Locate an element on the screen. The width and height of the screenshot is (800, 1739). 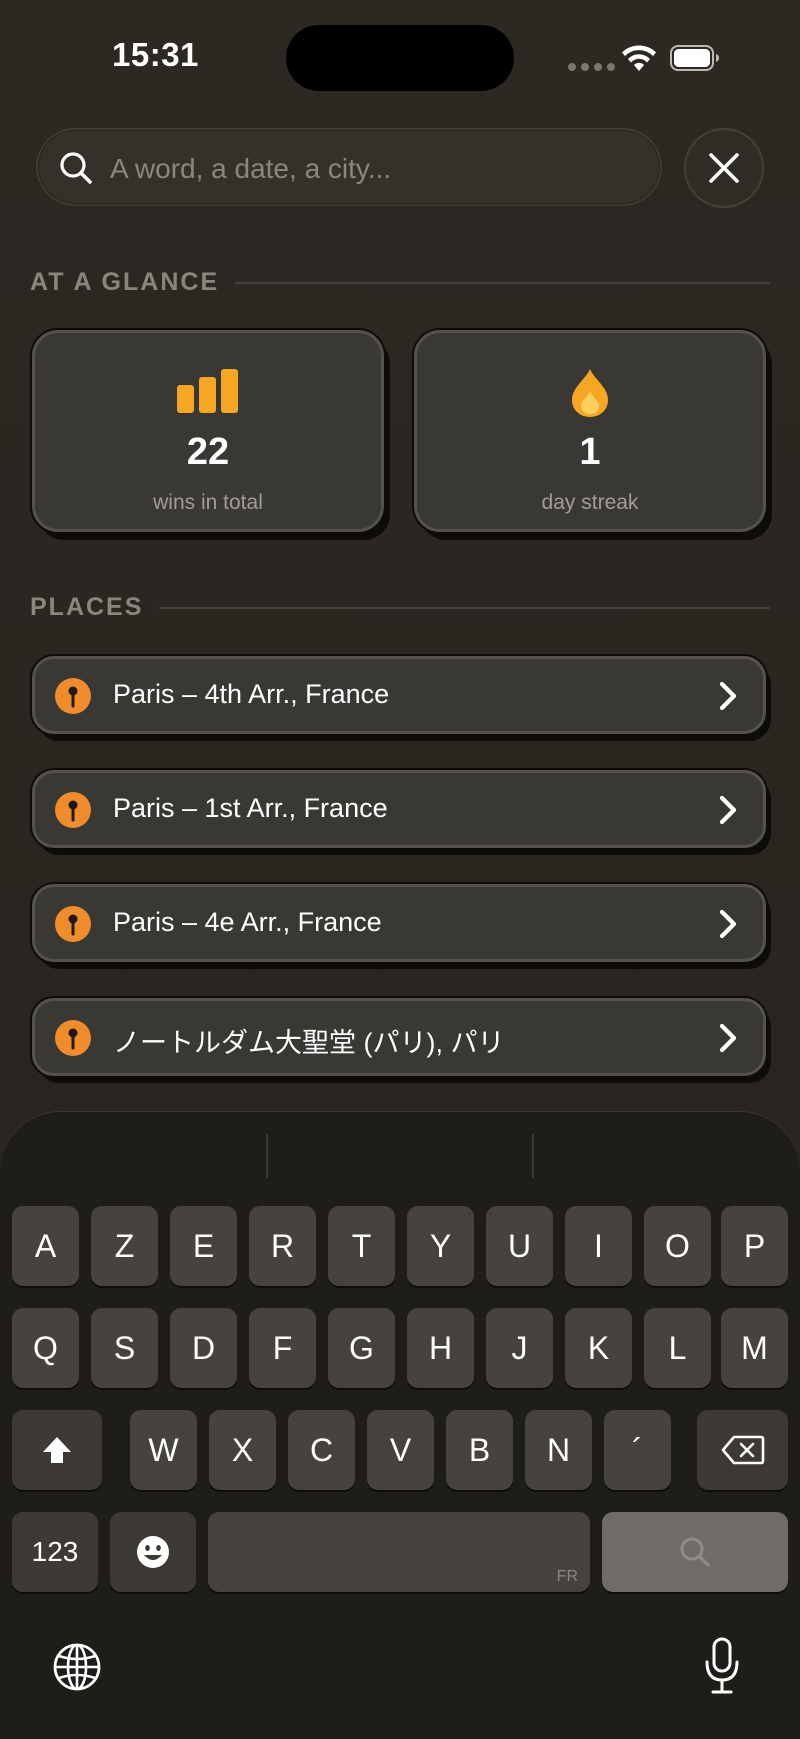
microphone-icon is located at coordinates (722, 1666).